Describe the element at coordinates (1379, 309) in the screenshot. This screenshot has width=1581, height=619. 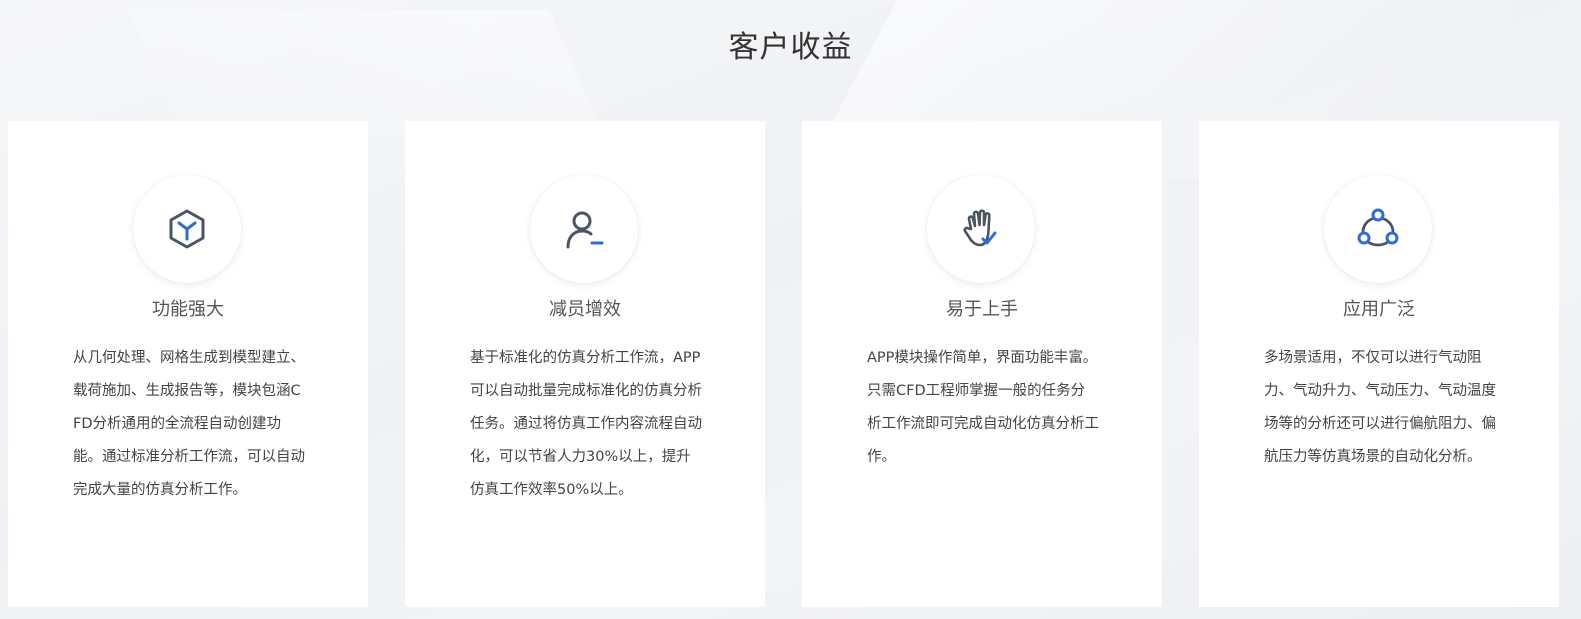
I see `card-title: 应用广泛` at that location.